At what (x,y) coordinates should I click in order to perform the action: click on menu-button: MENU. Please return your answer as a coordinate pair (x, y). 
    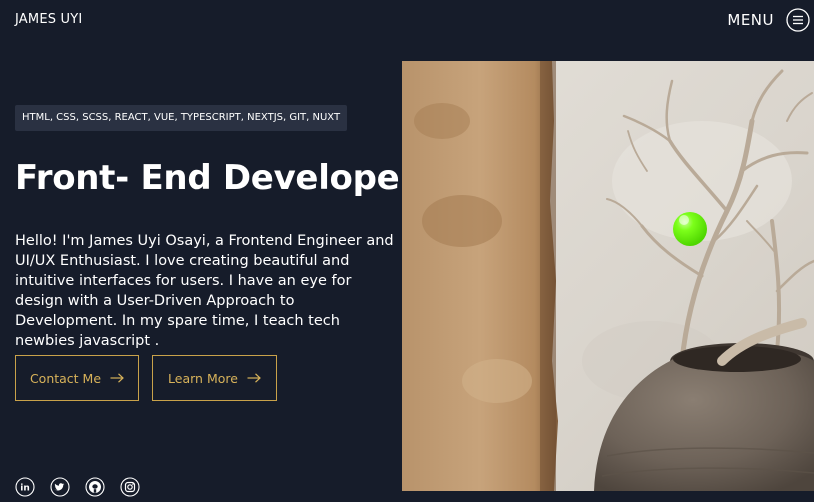
    Looking at the image, I should click on (768, 20).